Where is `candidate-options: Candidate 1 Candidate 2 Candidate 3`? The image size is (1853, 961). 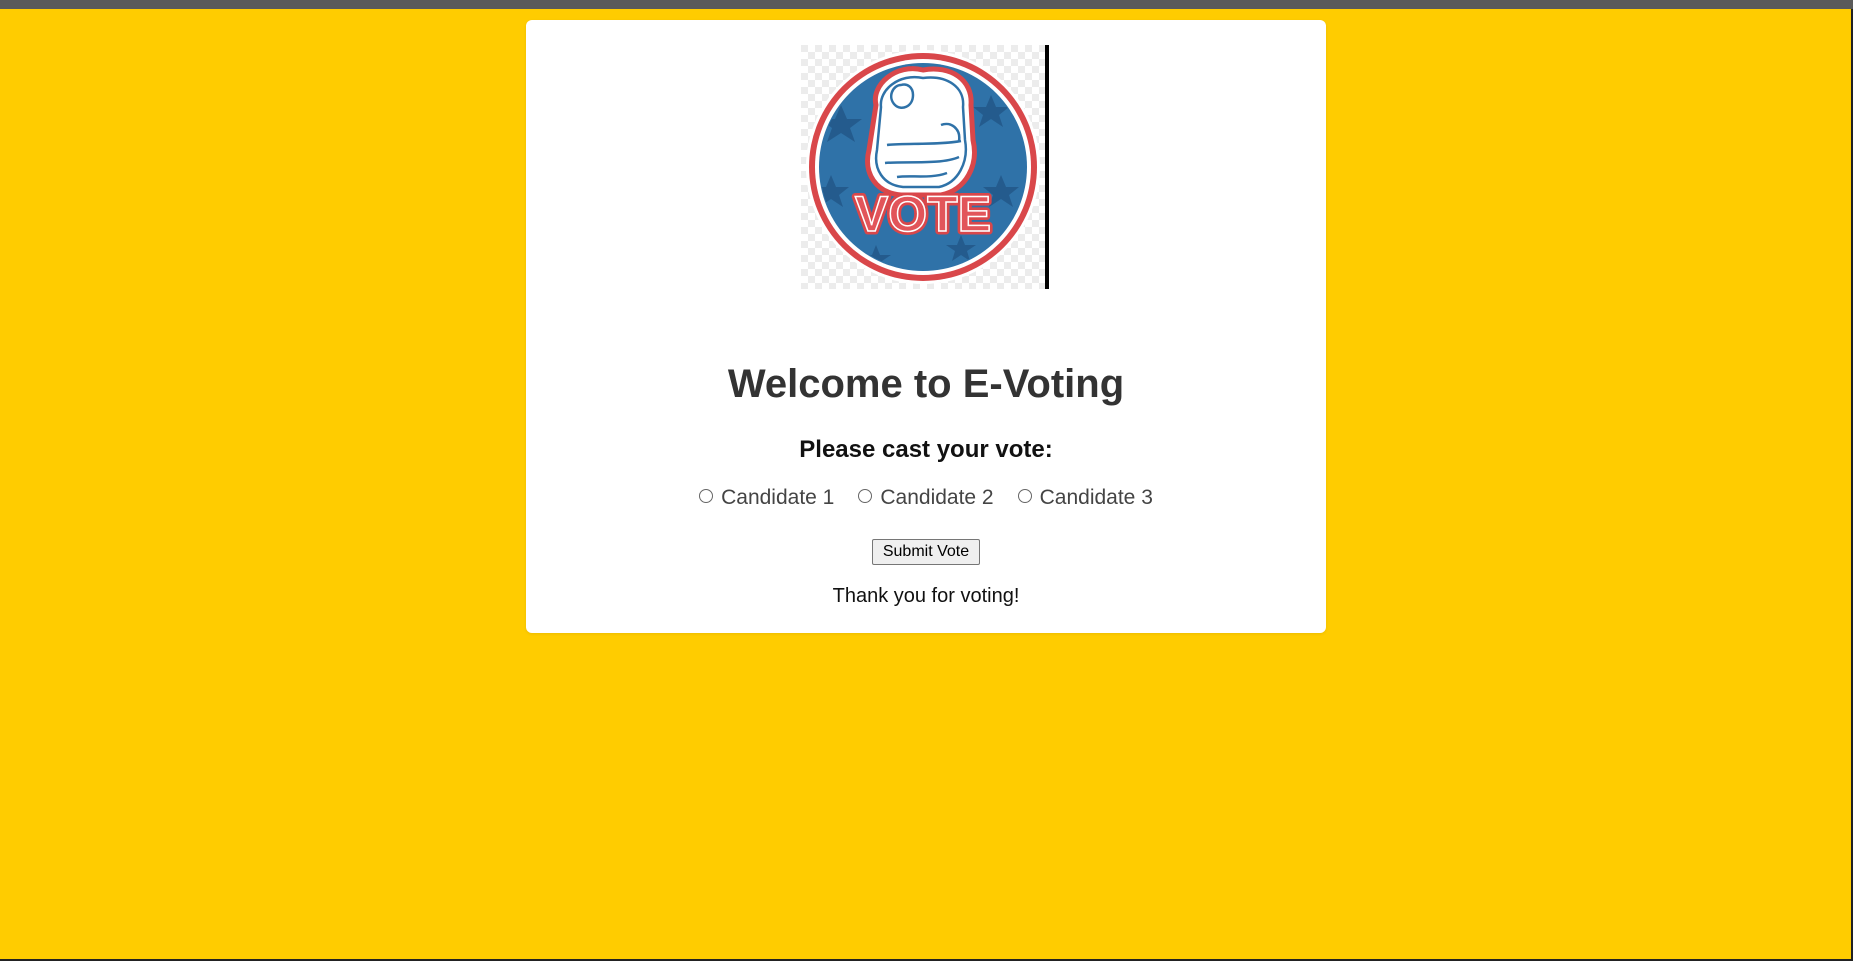 candidate-options: Candidate 1 Candidate 2 Candidate 3 is located at coordinates (926, 498).